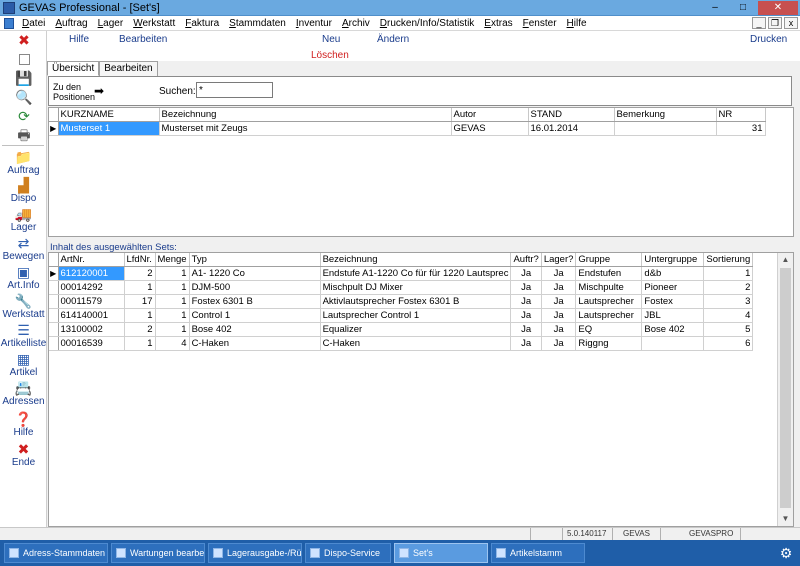 The image size is (800, 566). I want to click on menu-werkstatt: Werkstatt, so click(154, 23).